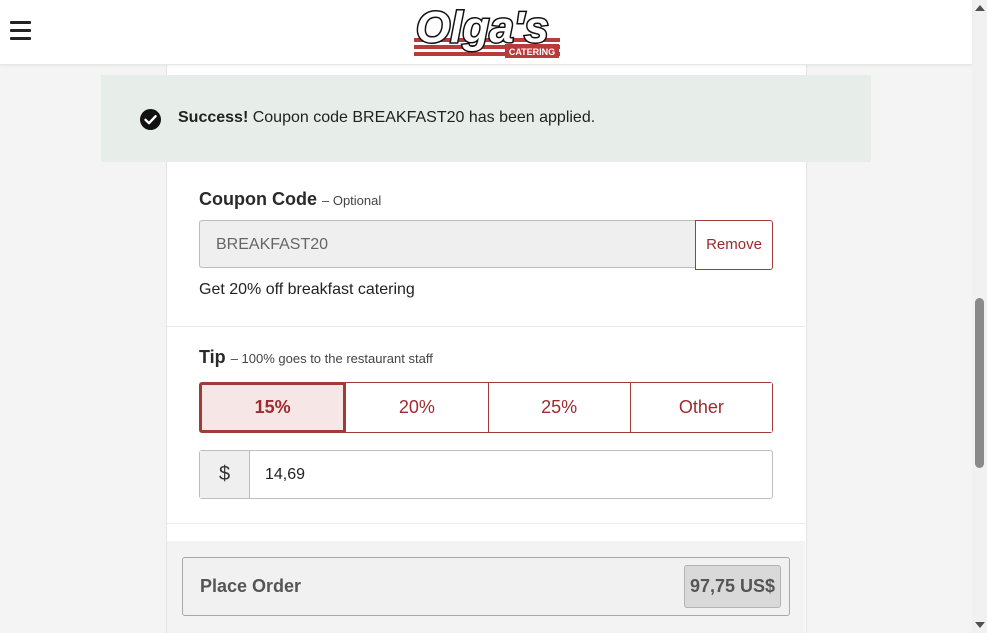  I want to click on olgas-catering-logo: CATERING Olga's, so click(486, 31).